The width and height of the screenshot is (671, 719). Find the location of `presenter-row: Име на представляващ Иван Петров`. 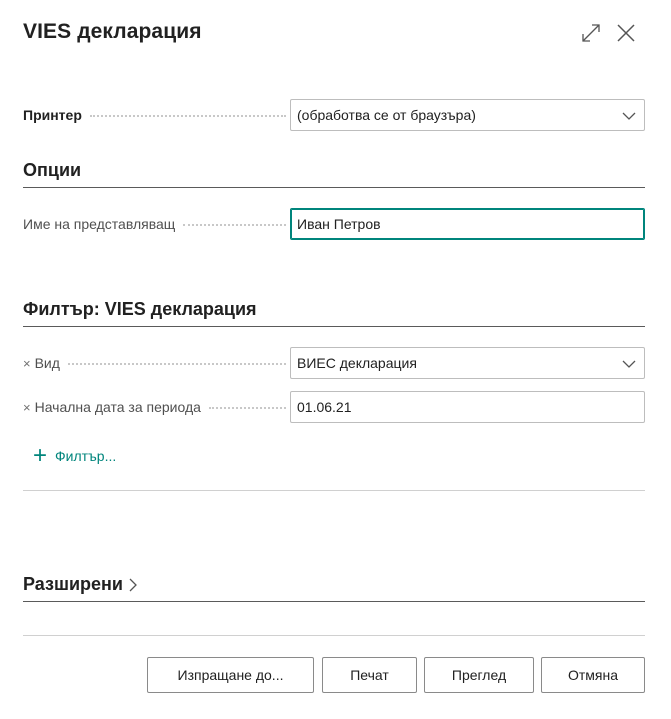

presenter-row: Име на представляващ Иван Петров is located at coordinates (334, 224).